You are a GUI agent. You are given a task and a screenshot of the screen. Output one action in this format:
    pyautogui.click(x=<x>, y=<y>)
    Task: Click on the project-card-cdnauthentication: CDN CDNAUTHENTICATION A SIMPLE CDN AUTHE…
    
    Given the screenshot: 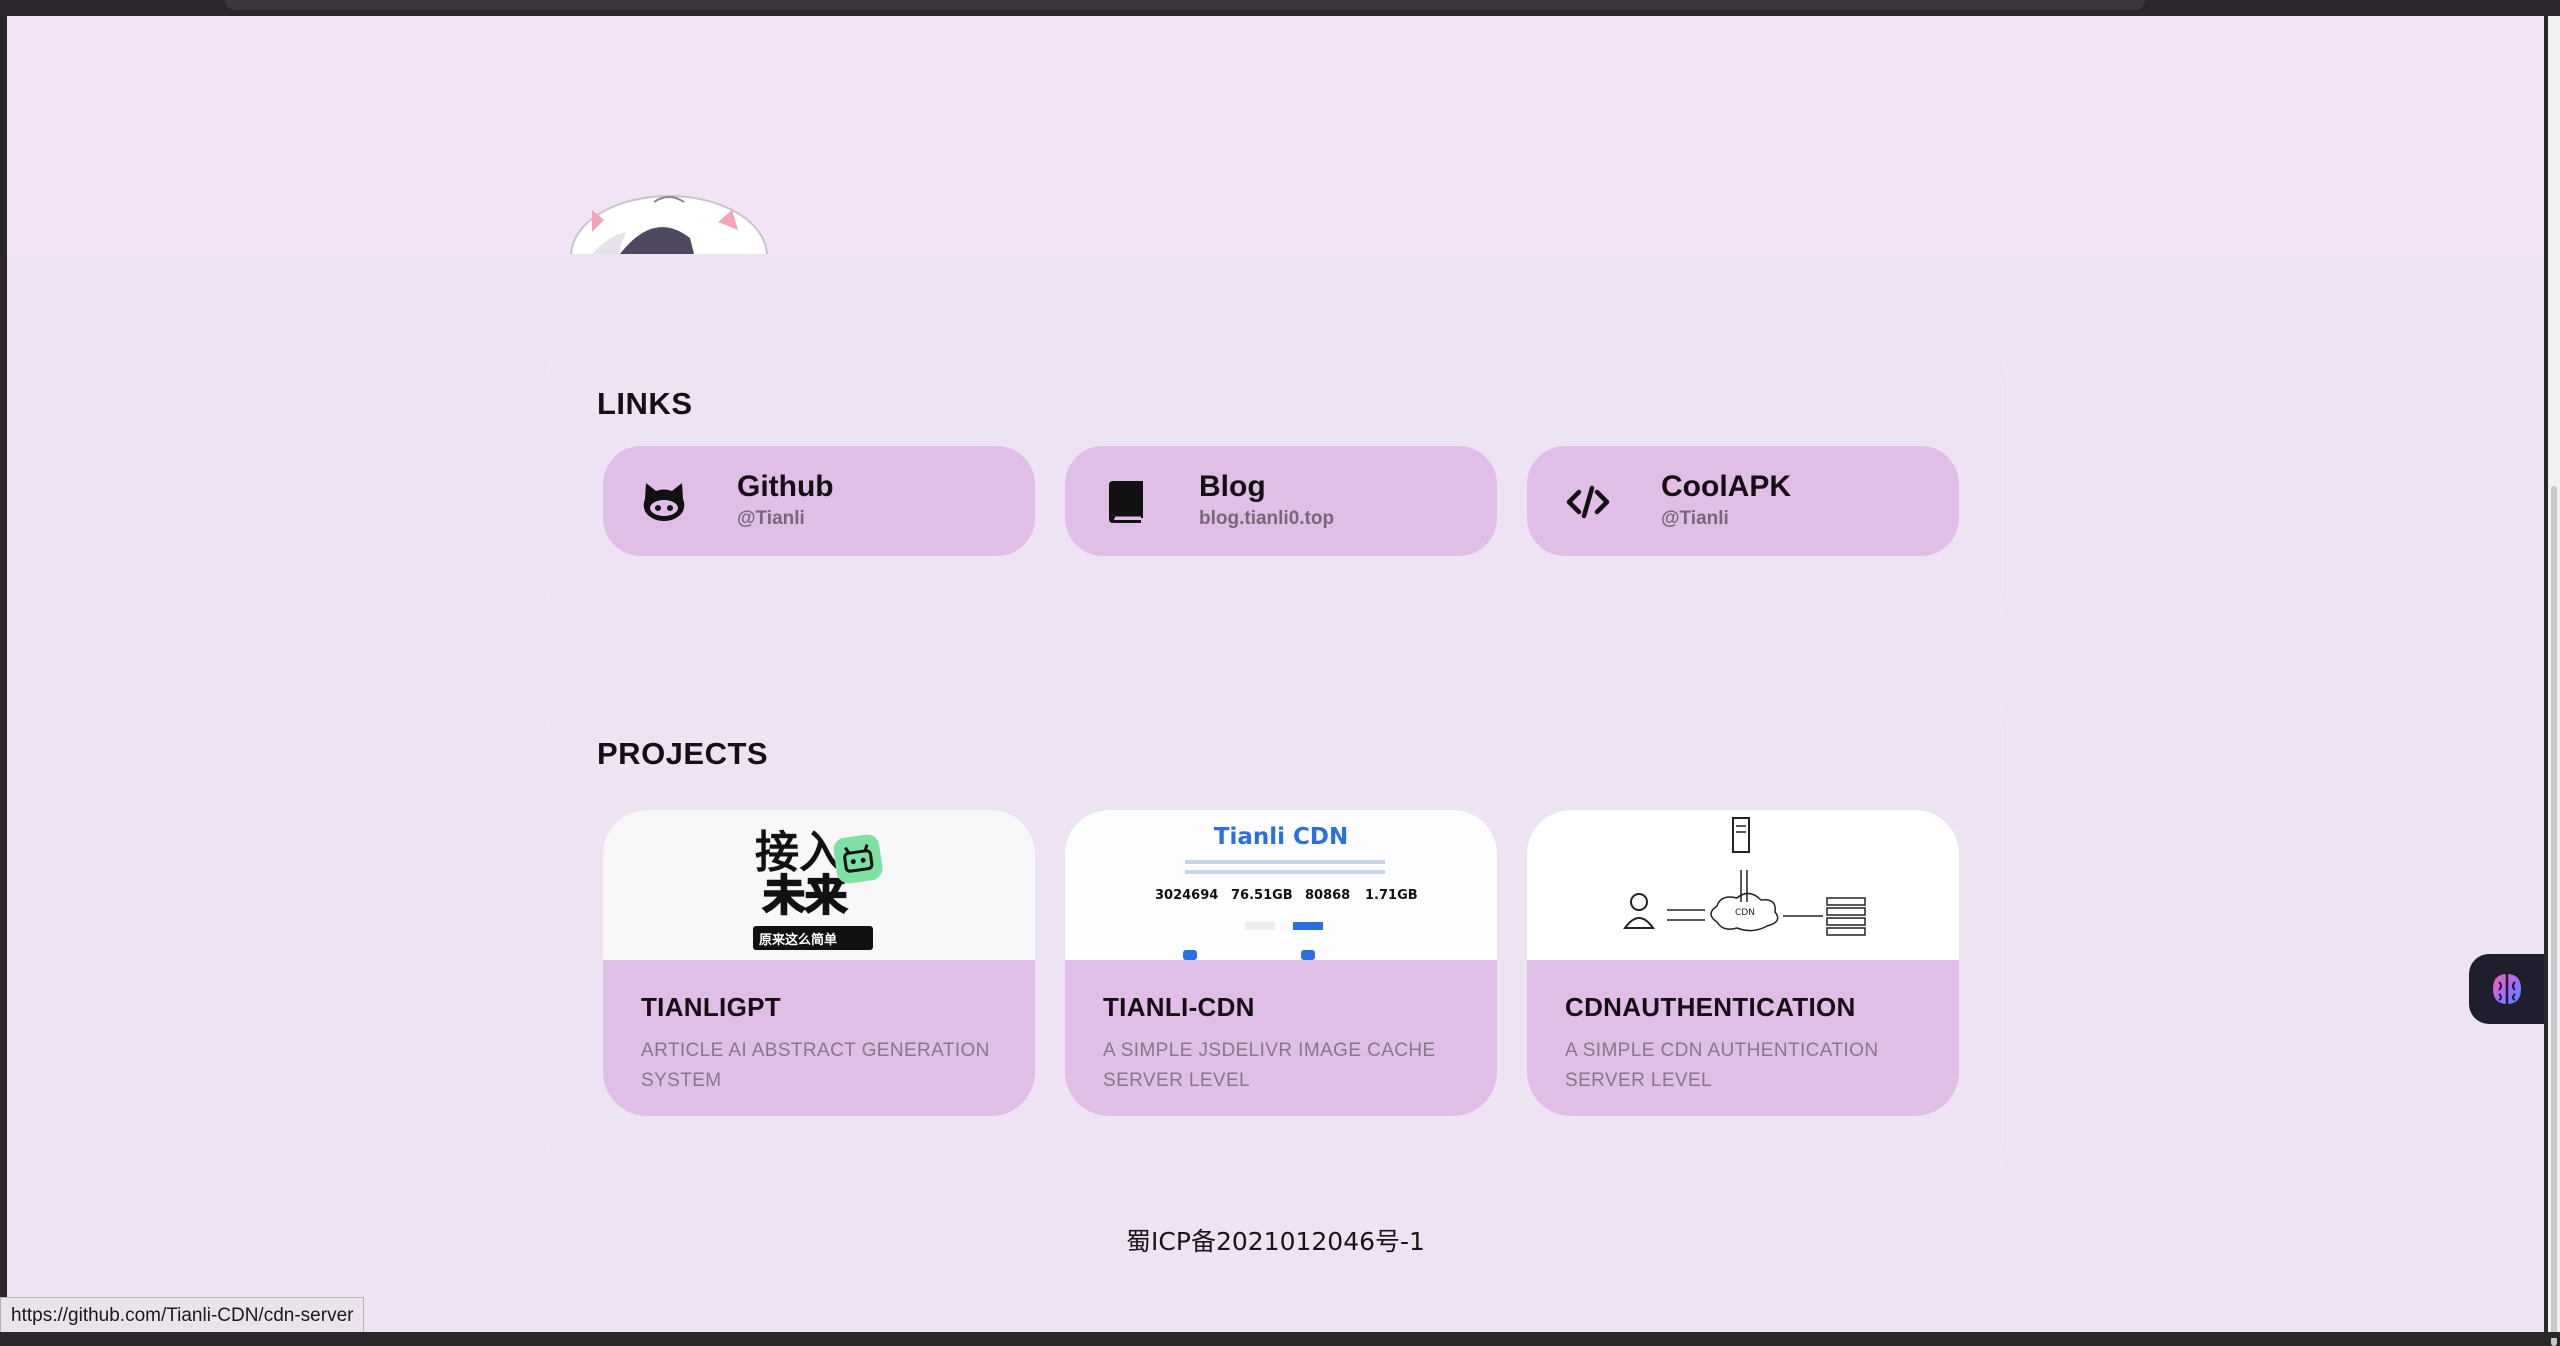 What is the action you would take?
    pyautogui.click(x=1743, y=963)
    